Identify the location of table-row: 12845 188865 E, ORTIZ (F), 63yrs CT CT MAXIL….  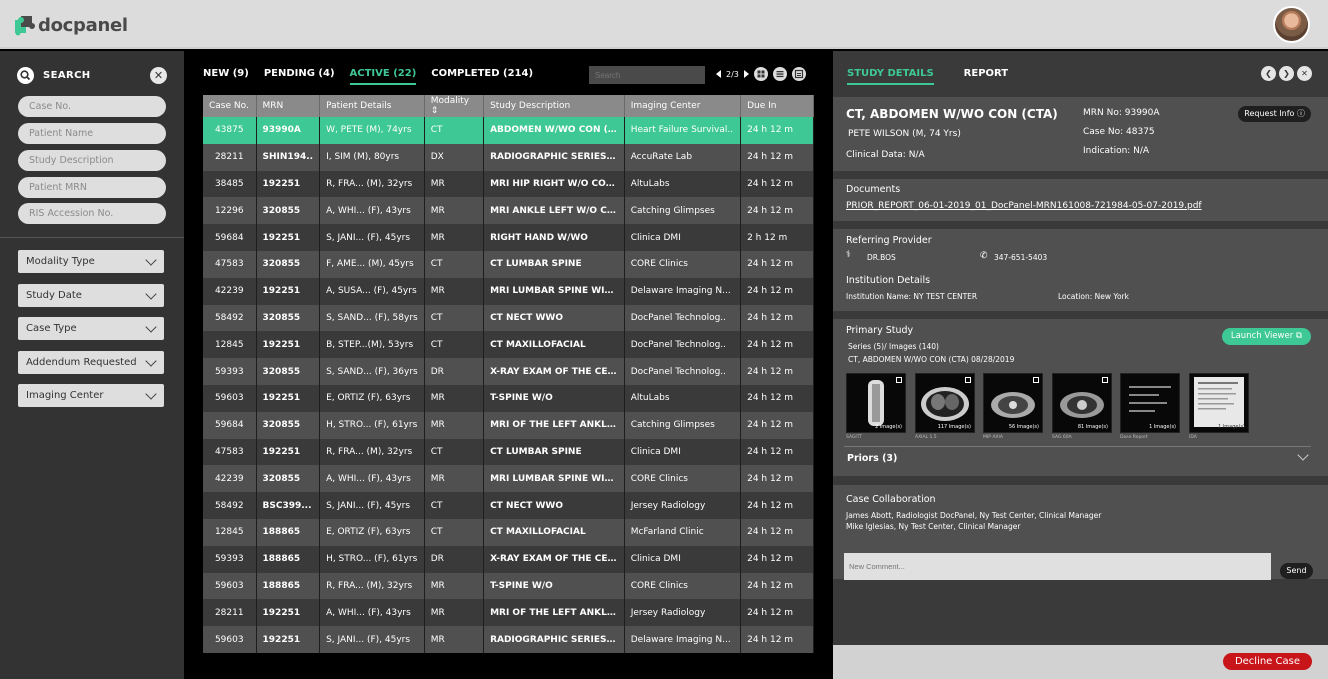
(508, 532).